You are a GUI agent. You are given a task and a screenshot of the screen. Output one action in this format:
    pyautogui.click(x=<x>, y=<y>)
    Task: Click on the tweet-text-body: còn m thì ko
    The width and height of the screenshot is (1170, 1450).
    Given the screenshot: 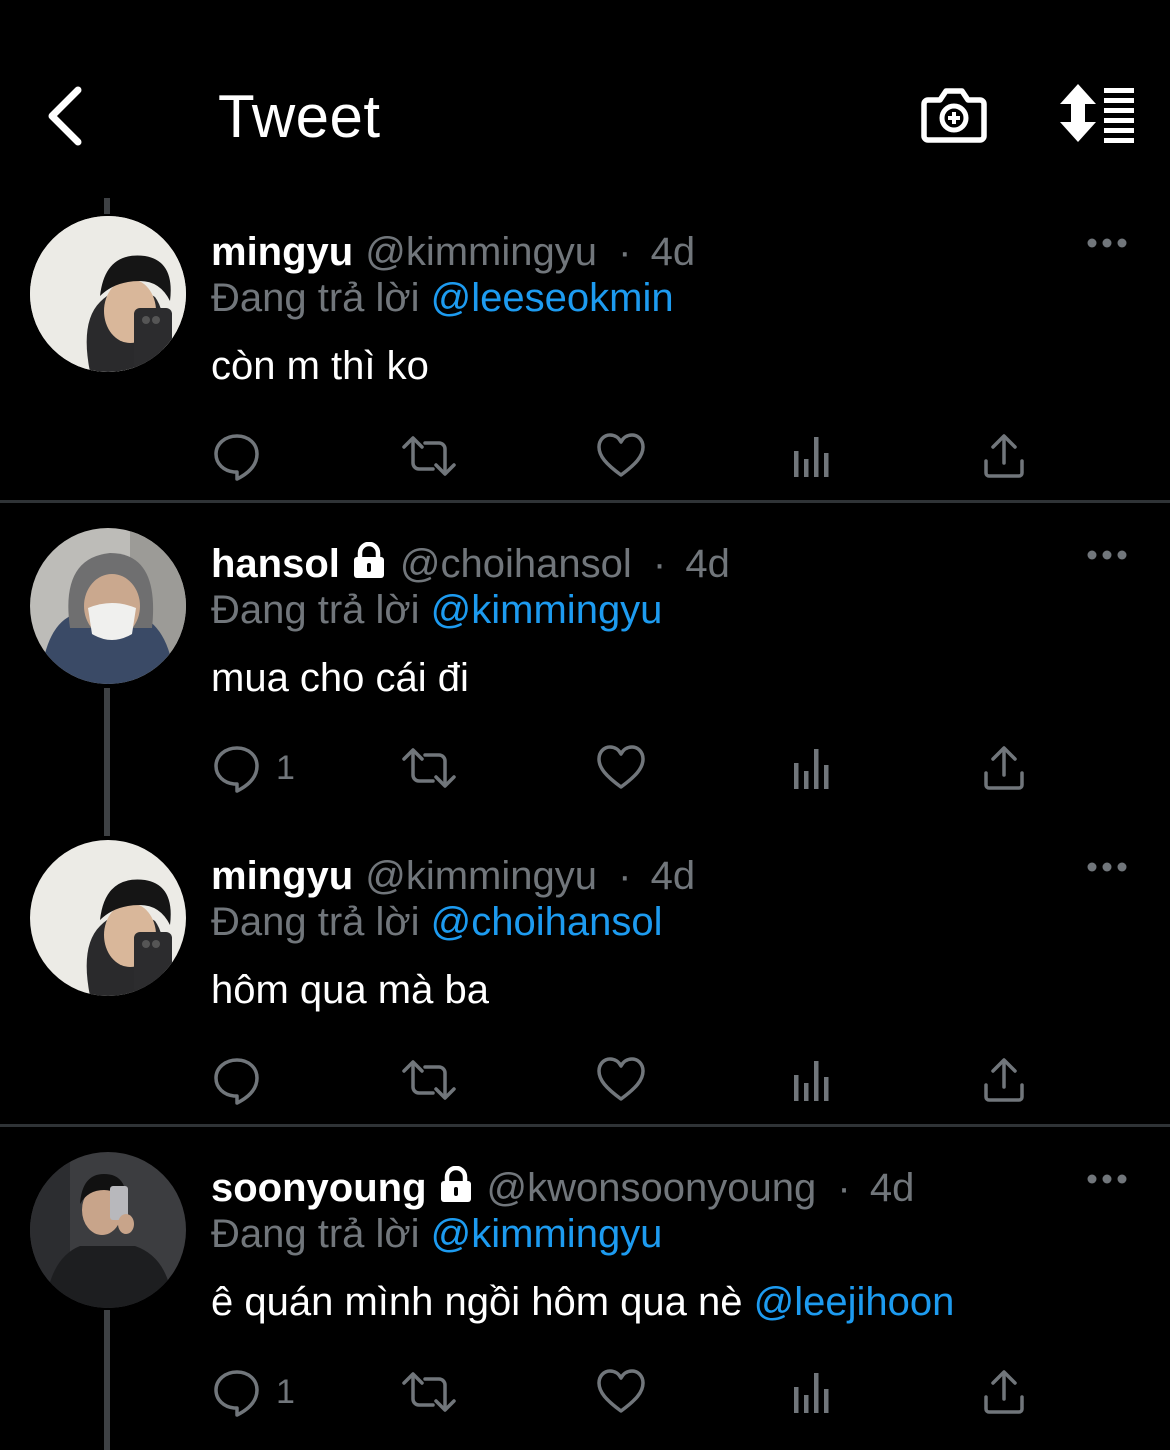 What is the action you would take?
    pyautogui.click(x=320, y=366)
    